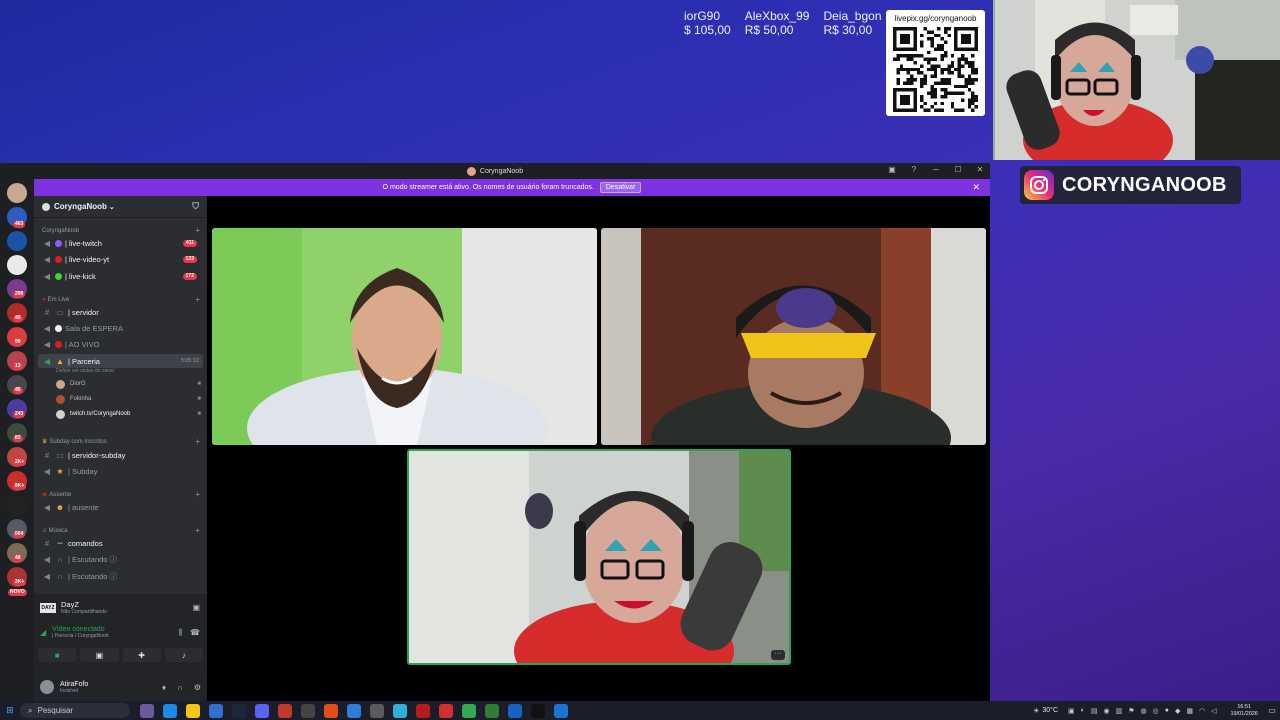 This screenshot has height=720, width=1280. I want to click on task-view-icon, so click(147, 710).